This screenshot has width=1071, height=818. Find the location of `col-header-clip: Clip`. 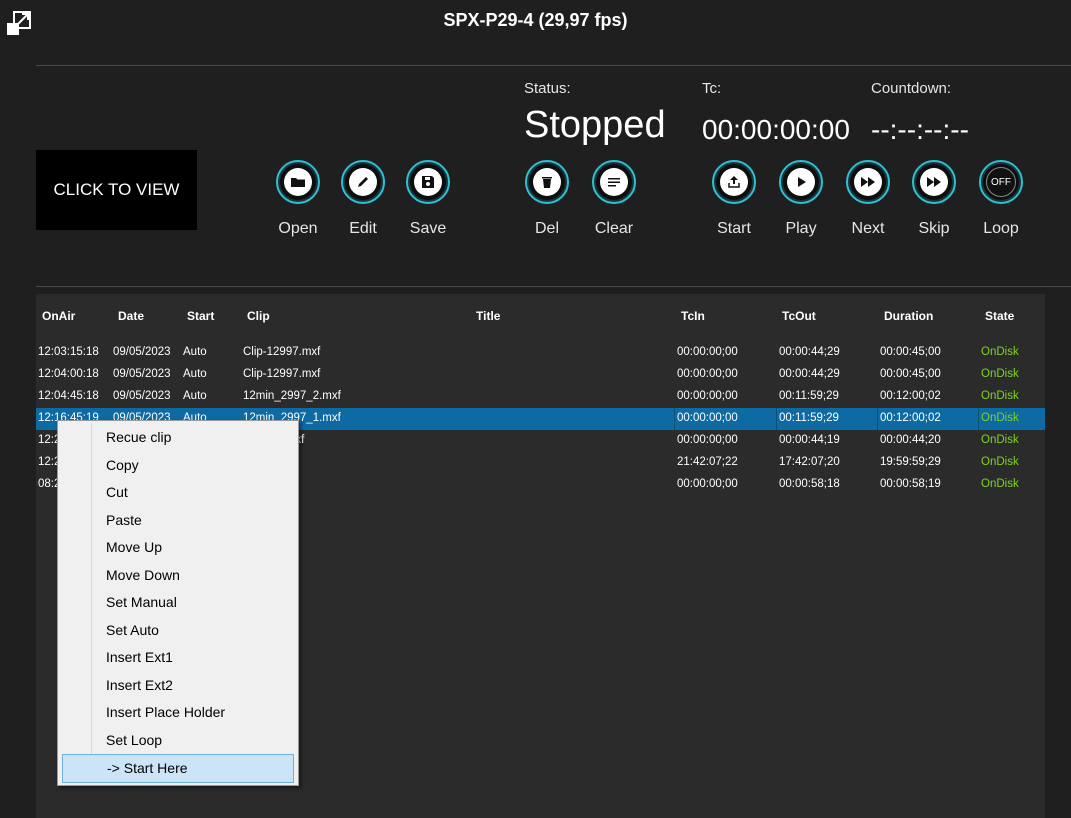

col-header-clip: Clip is located at coordinates (258, 316).